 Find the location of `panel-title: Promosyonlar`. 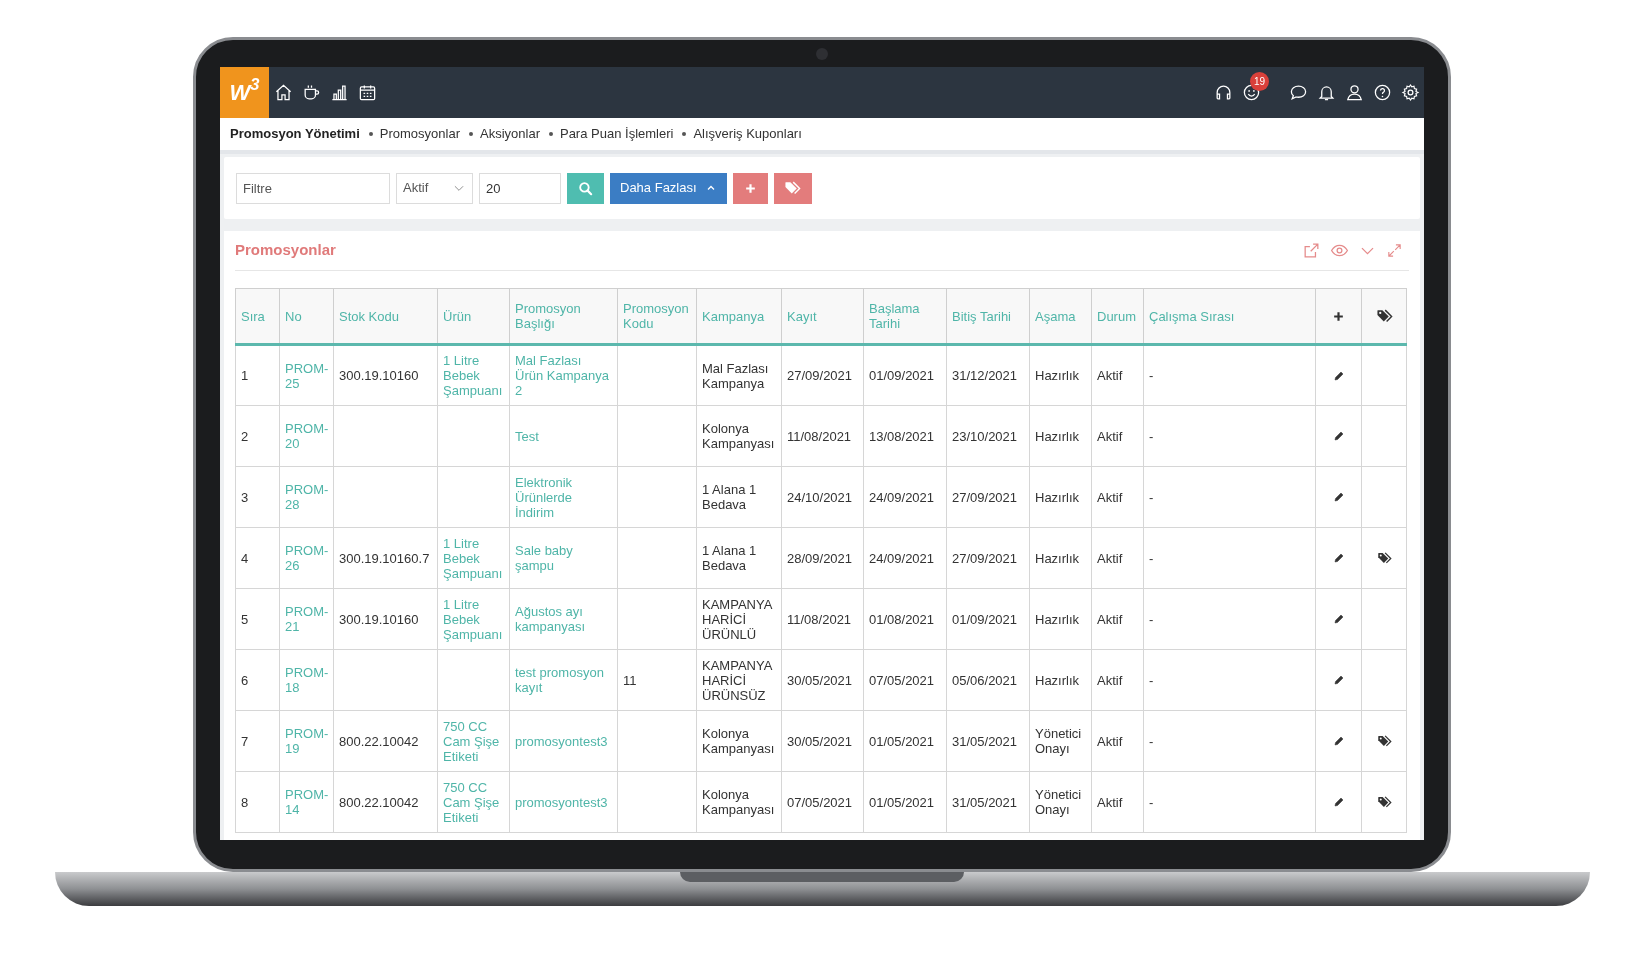

panel-title: Promosyonlar is located at coordinates (285, 250).